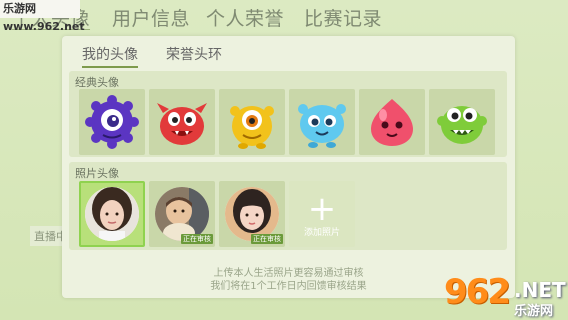 The height and width of the screenshot is (320, 568). I want to click on tab-honor-ring: 荣誉头环, so click(194, 54).